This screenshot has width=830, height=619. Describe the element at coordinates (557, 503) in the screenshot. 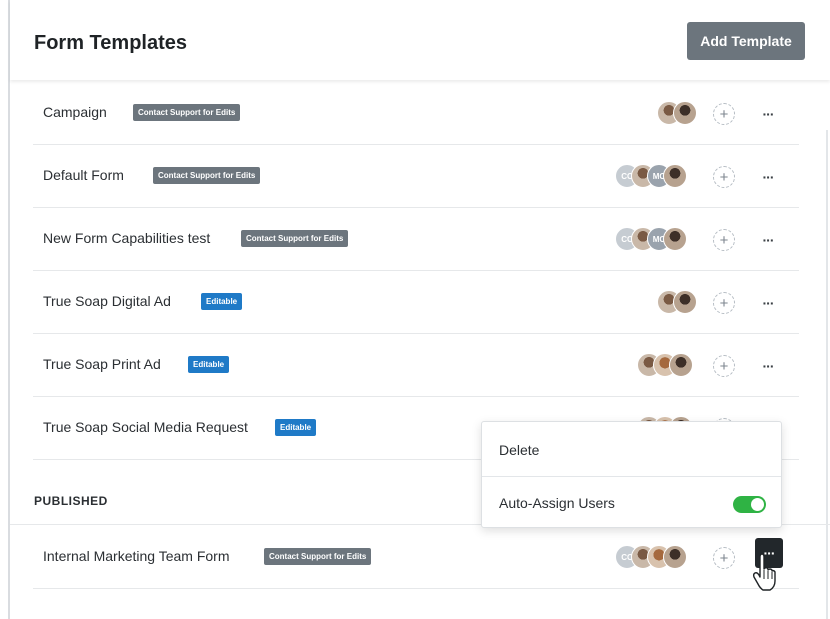

I see `menu-item-label: Auto-Assign Users` at that location.